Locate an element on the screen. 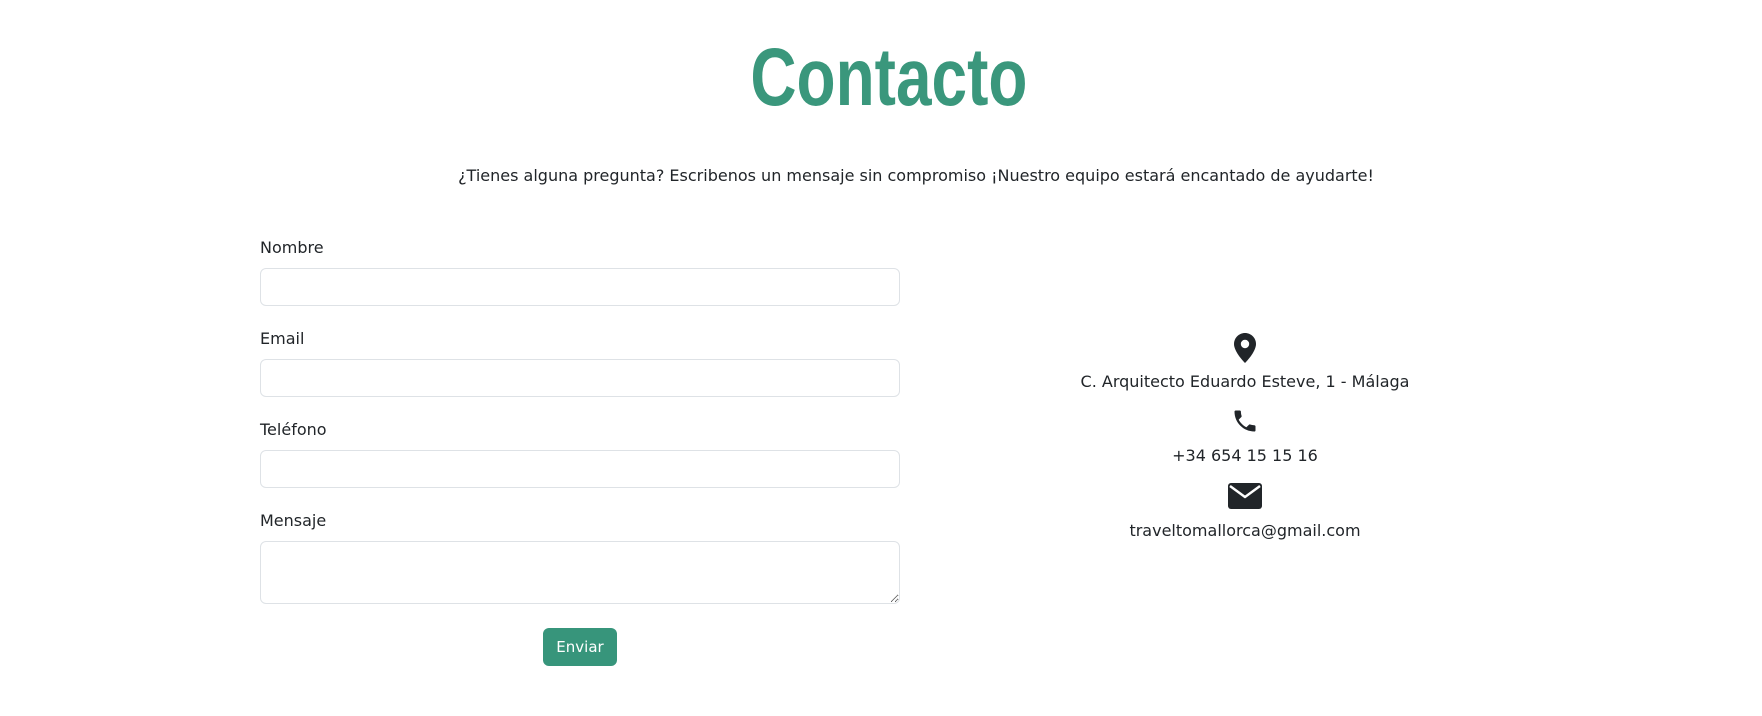  phone-input is located at coordinates (580, 469).